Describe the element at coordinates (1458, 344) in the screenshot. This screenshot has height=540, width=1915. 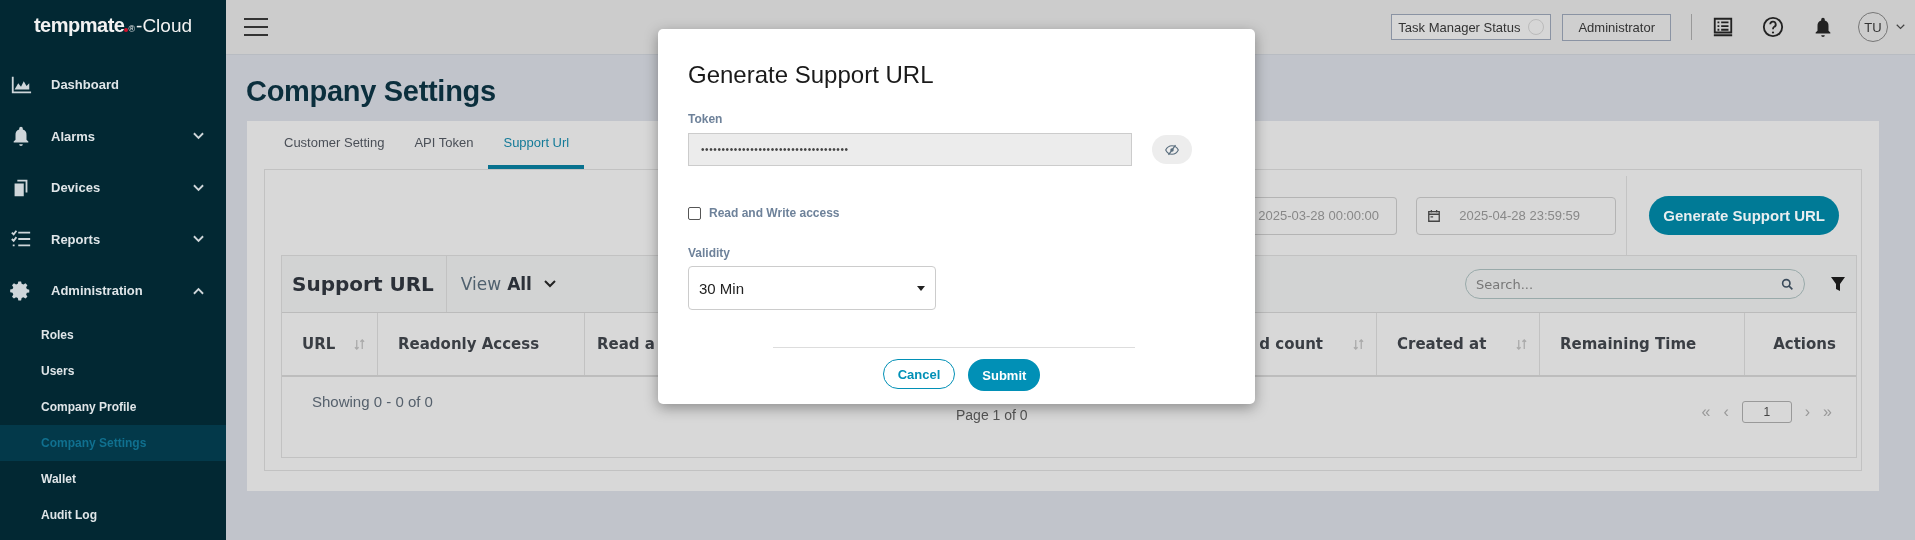
I see `column-header: Created at` at that location.